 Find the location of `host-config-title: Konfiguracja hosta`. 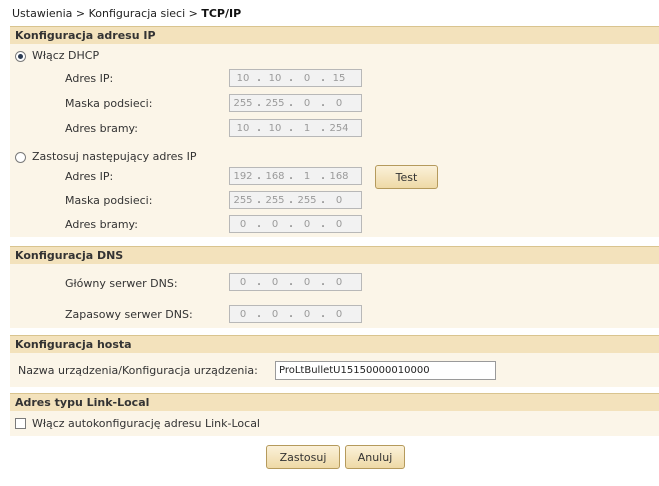

host-config-title: Konfiguracja hosta is located at coordinates (73, 344).